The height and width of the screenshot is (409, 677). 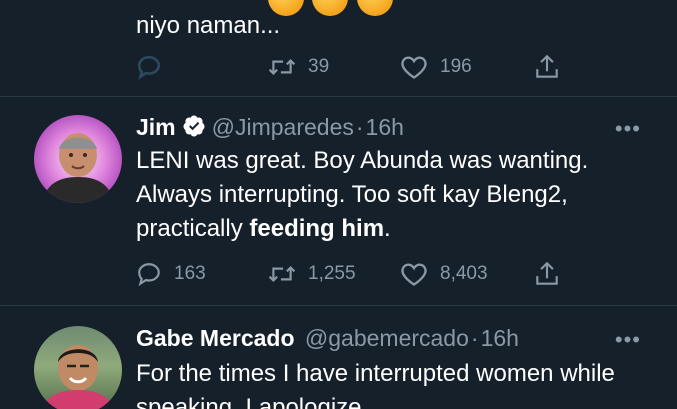 I want to click on retweet-count: 1,255, so click(x=332, y=273).